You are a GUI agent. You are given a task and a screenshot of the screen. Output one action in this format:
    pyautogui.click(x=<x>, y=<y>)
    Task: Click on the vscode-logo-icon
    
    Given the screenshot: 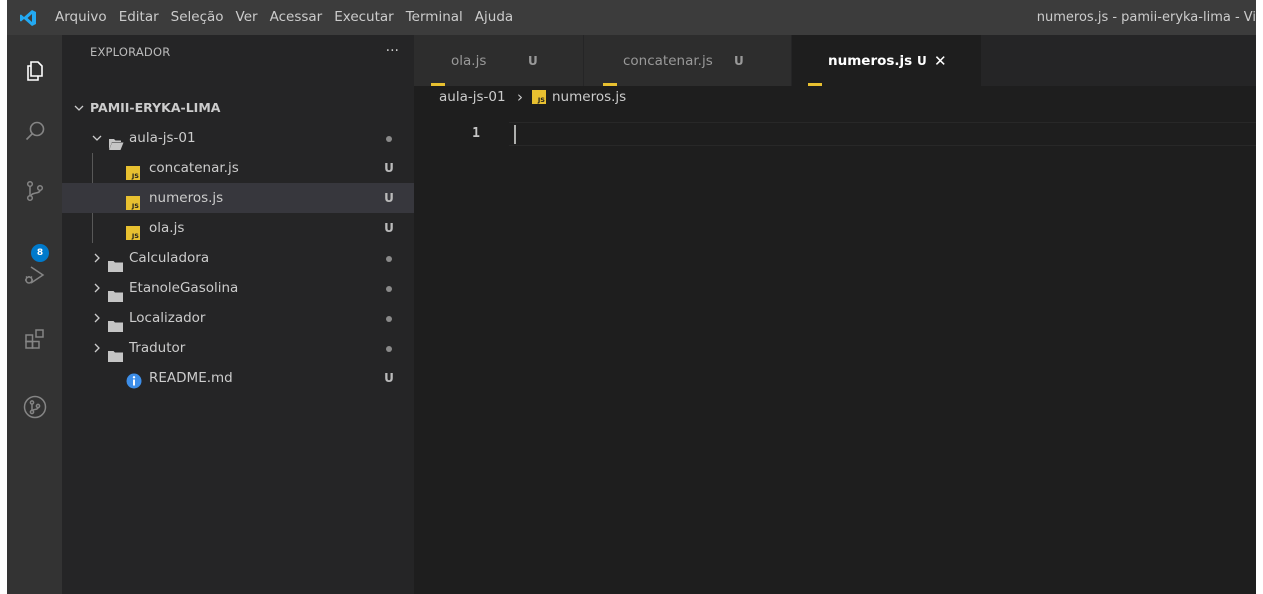 What is the action you would take?
    pyautogui.click(x=28, y=17)
    